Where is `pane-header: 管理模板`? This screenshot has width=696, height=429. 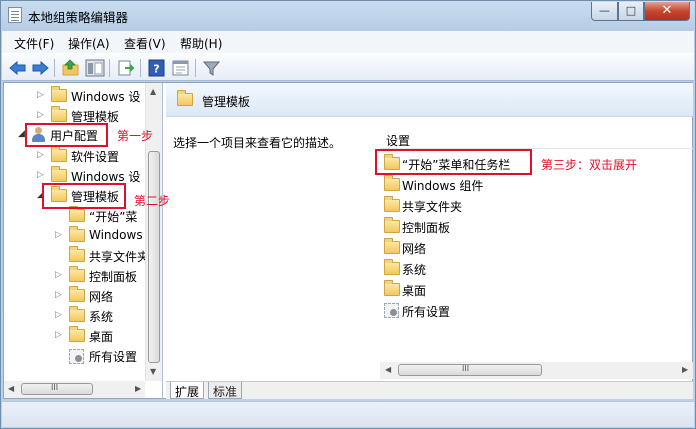 pane-header: 管理模板 is located at coordinates (429, 100).